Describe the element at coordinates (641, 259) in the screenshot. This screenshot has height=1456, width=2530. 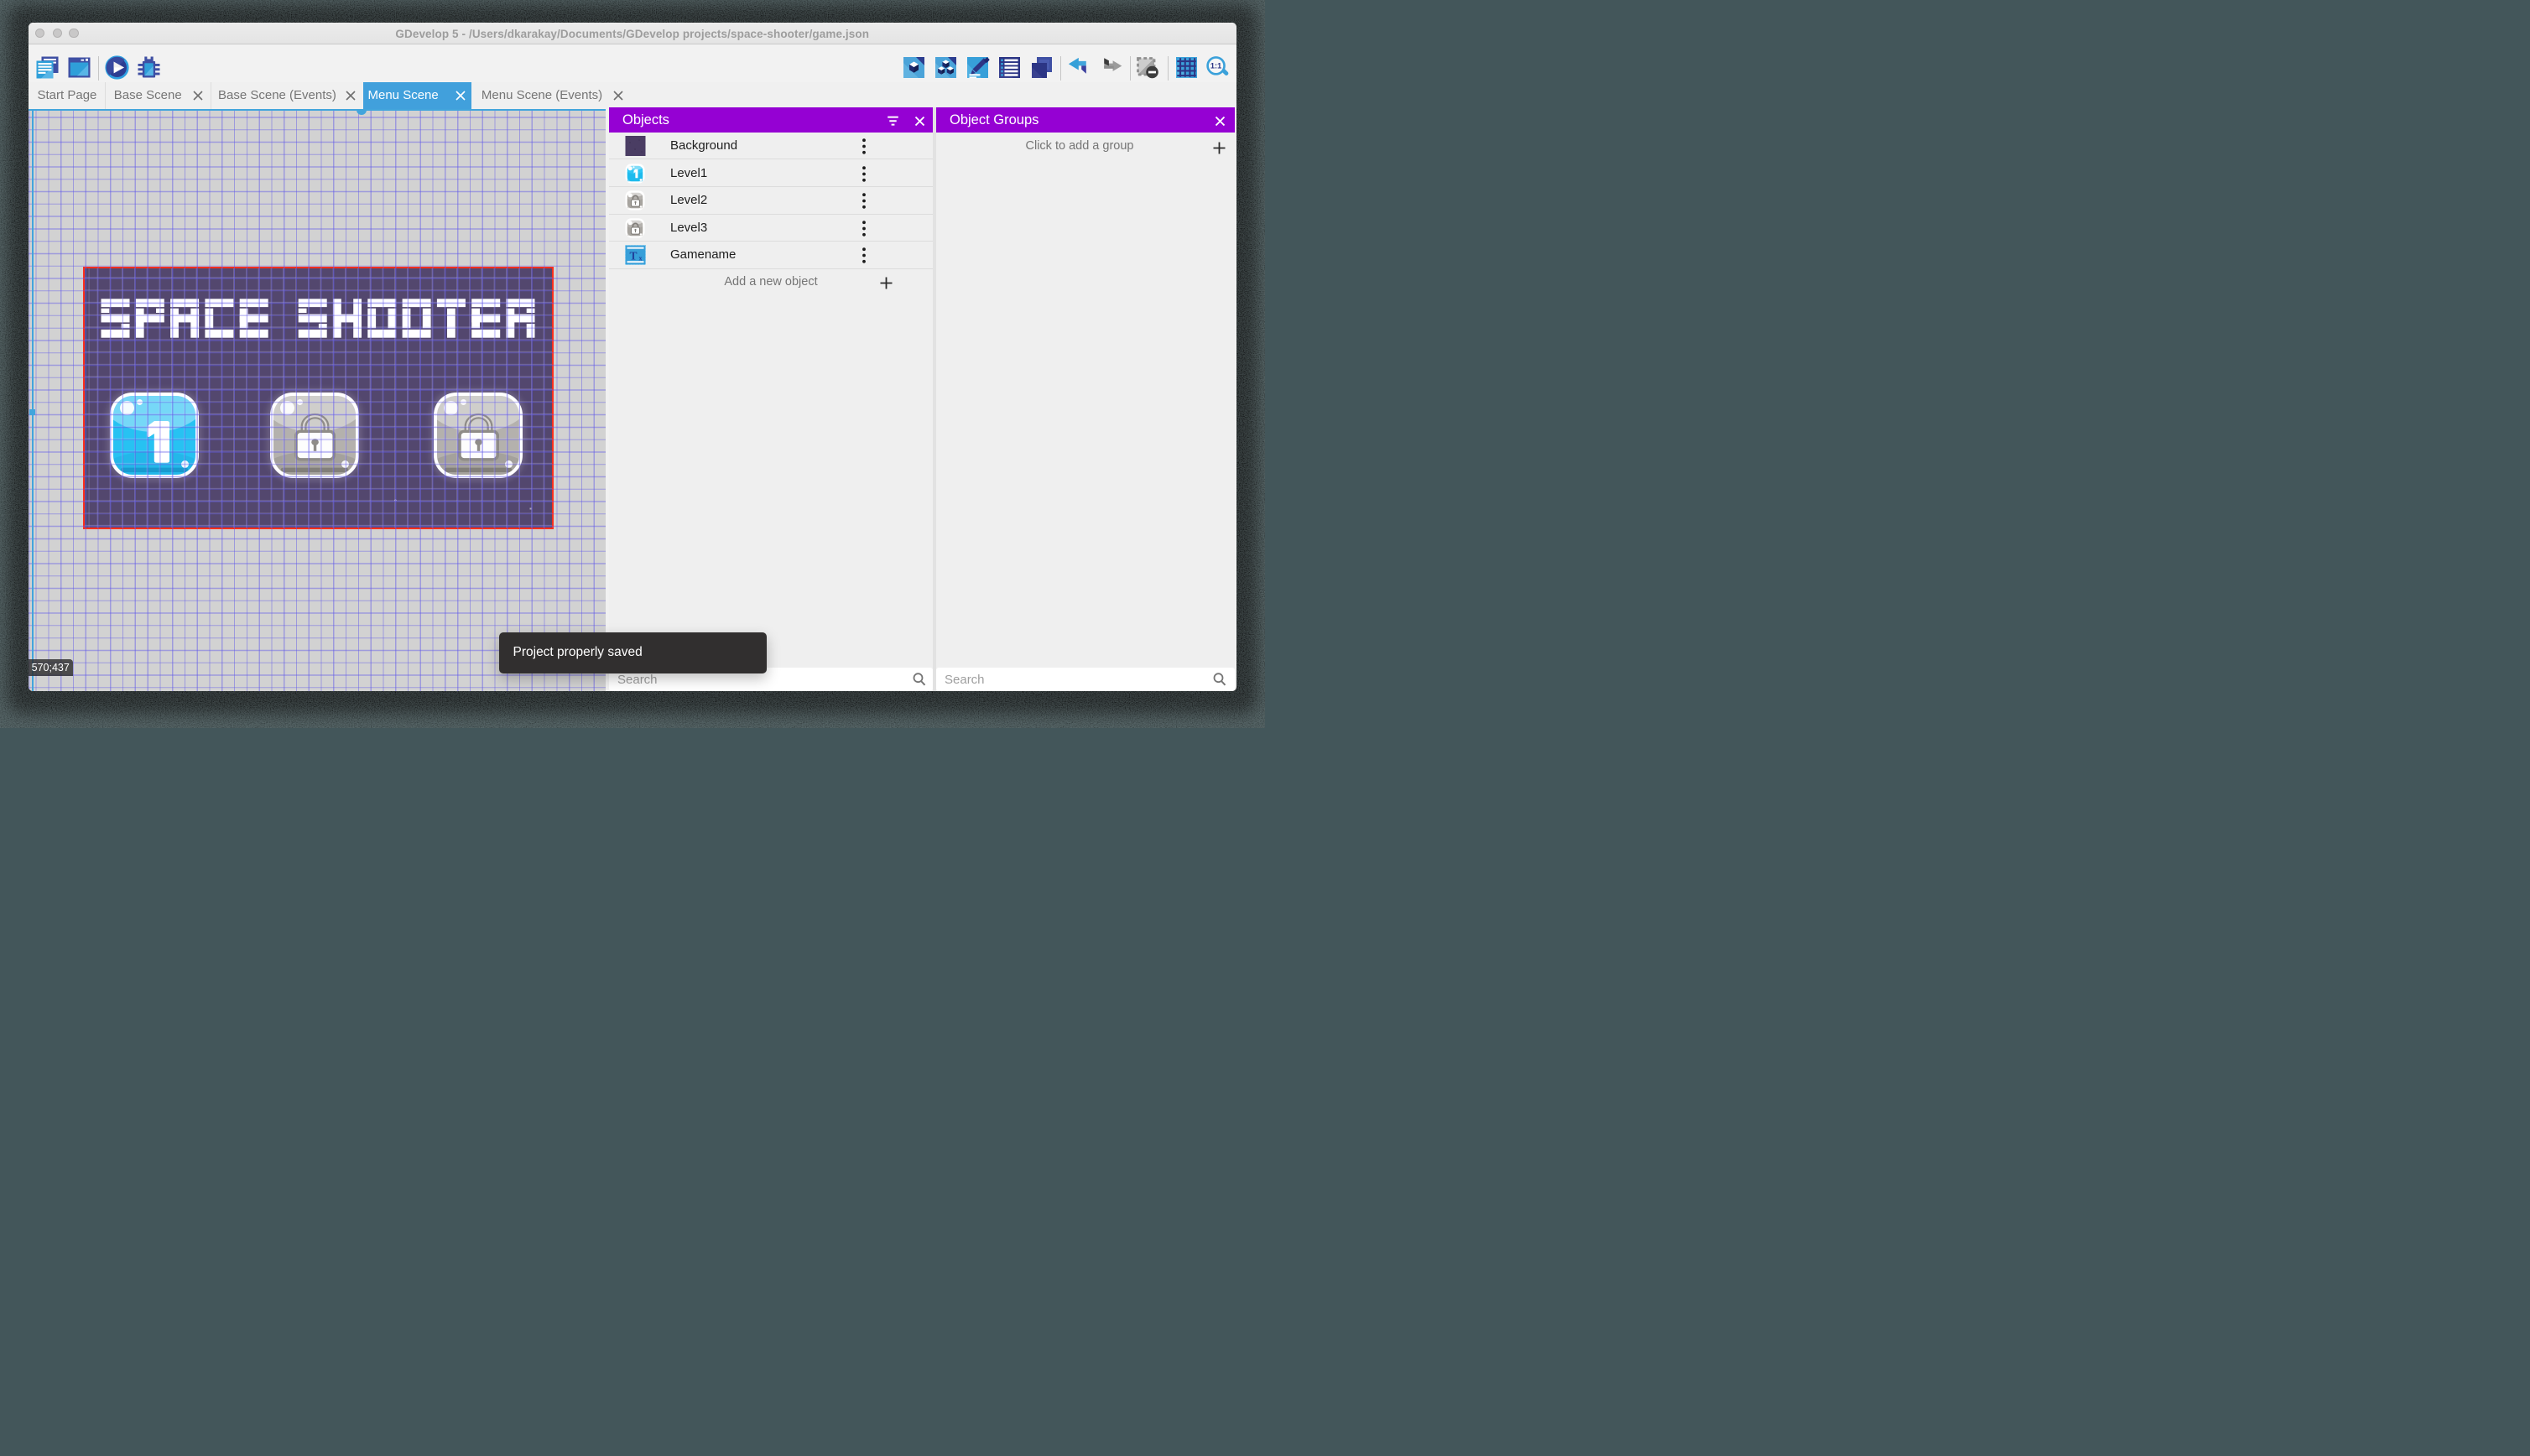
I see `svg-text: x` at that location.